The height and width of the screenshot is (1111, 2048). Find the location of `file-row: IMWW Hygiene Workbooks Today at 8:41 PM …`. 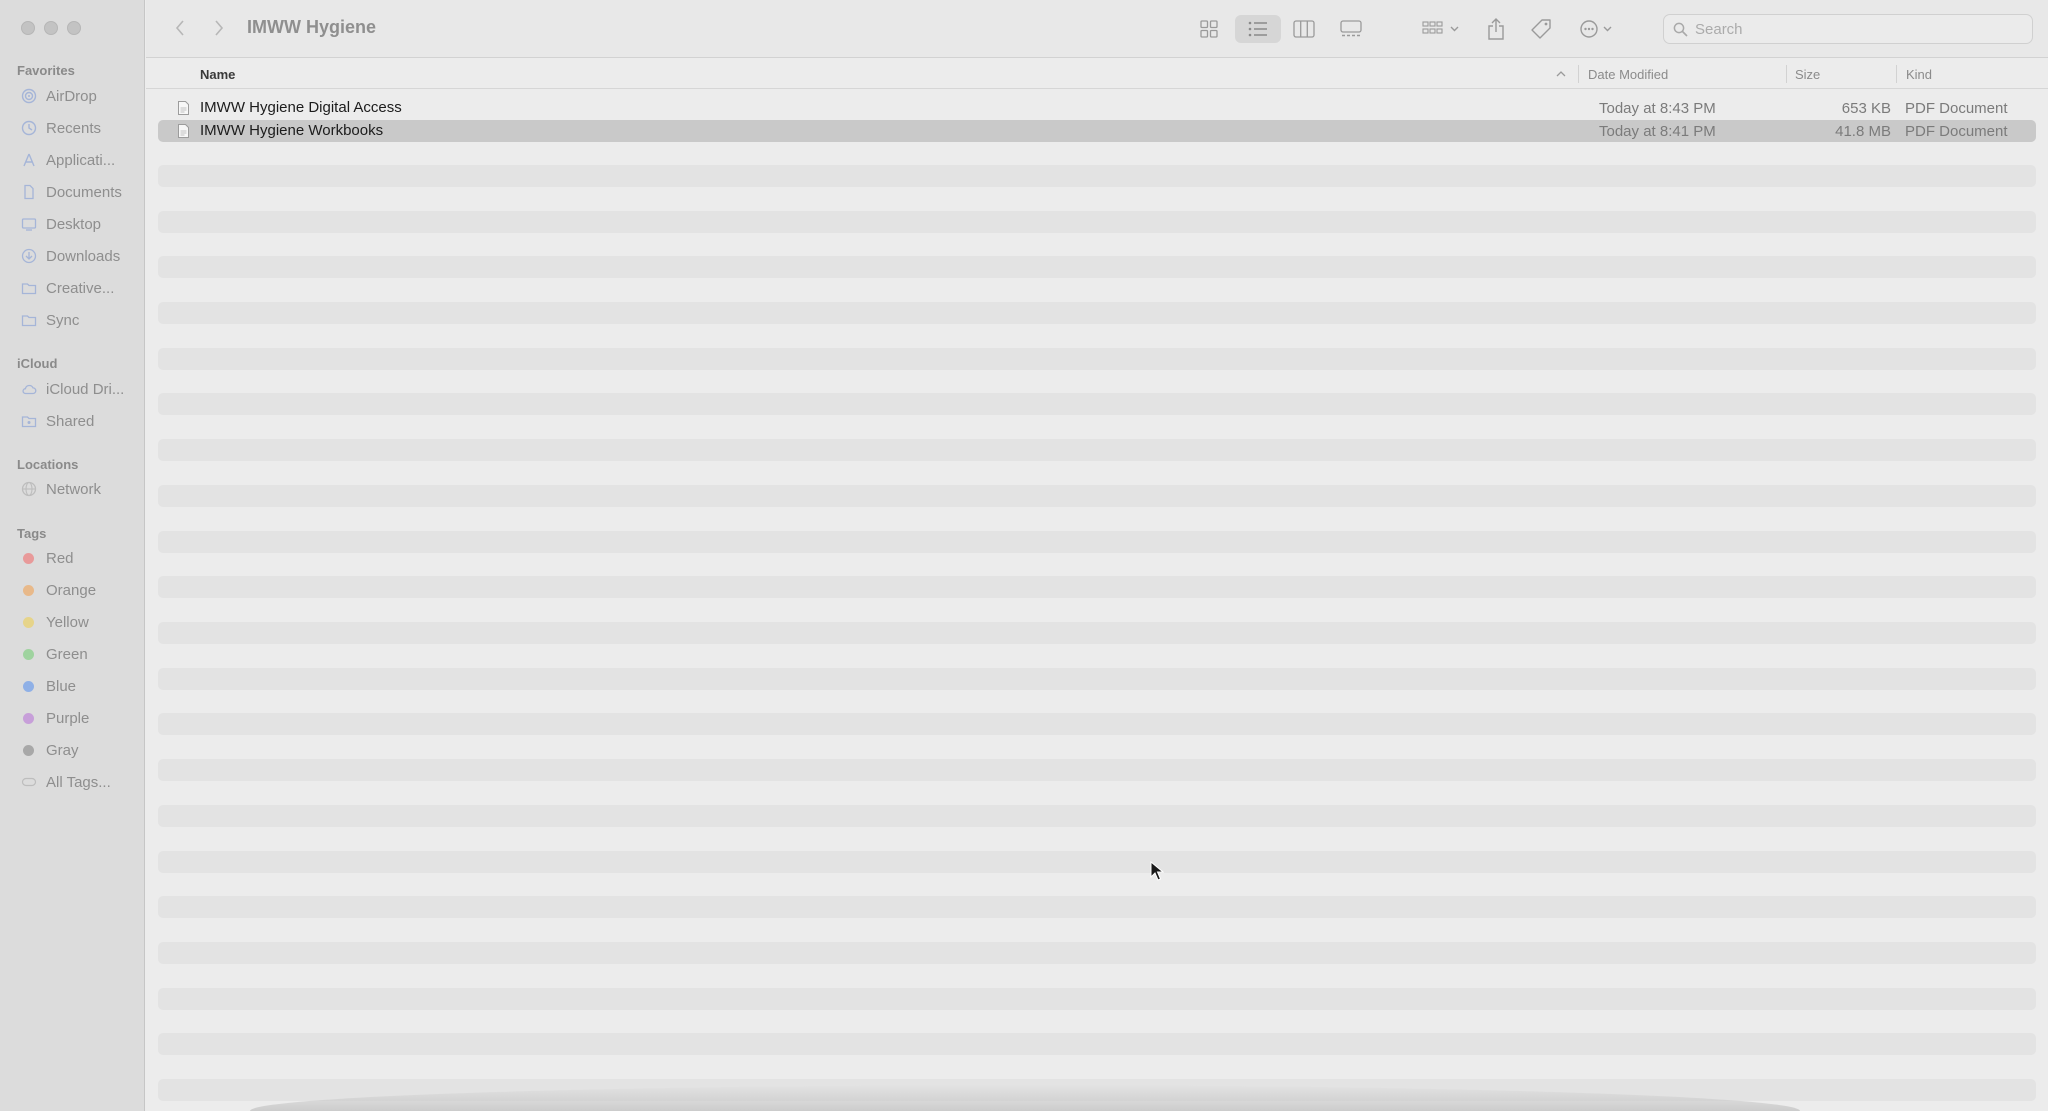

file-row: IMWW Hygiene Workbooks Today at 8:41 PM … is located at coordinates (1097, 131).